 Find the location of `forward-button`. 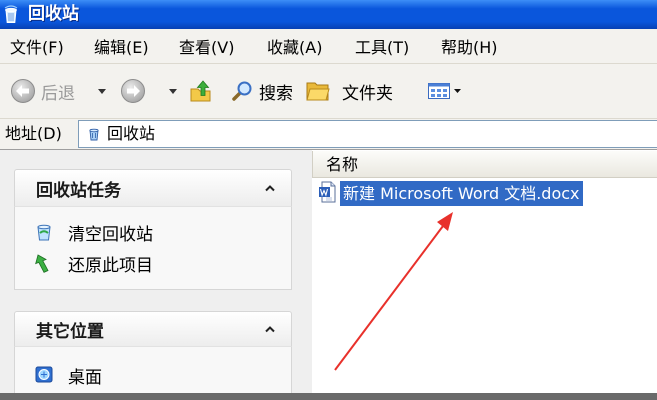

forward-button is located at coordinates (133, 91).